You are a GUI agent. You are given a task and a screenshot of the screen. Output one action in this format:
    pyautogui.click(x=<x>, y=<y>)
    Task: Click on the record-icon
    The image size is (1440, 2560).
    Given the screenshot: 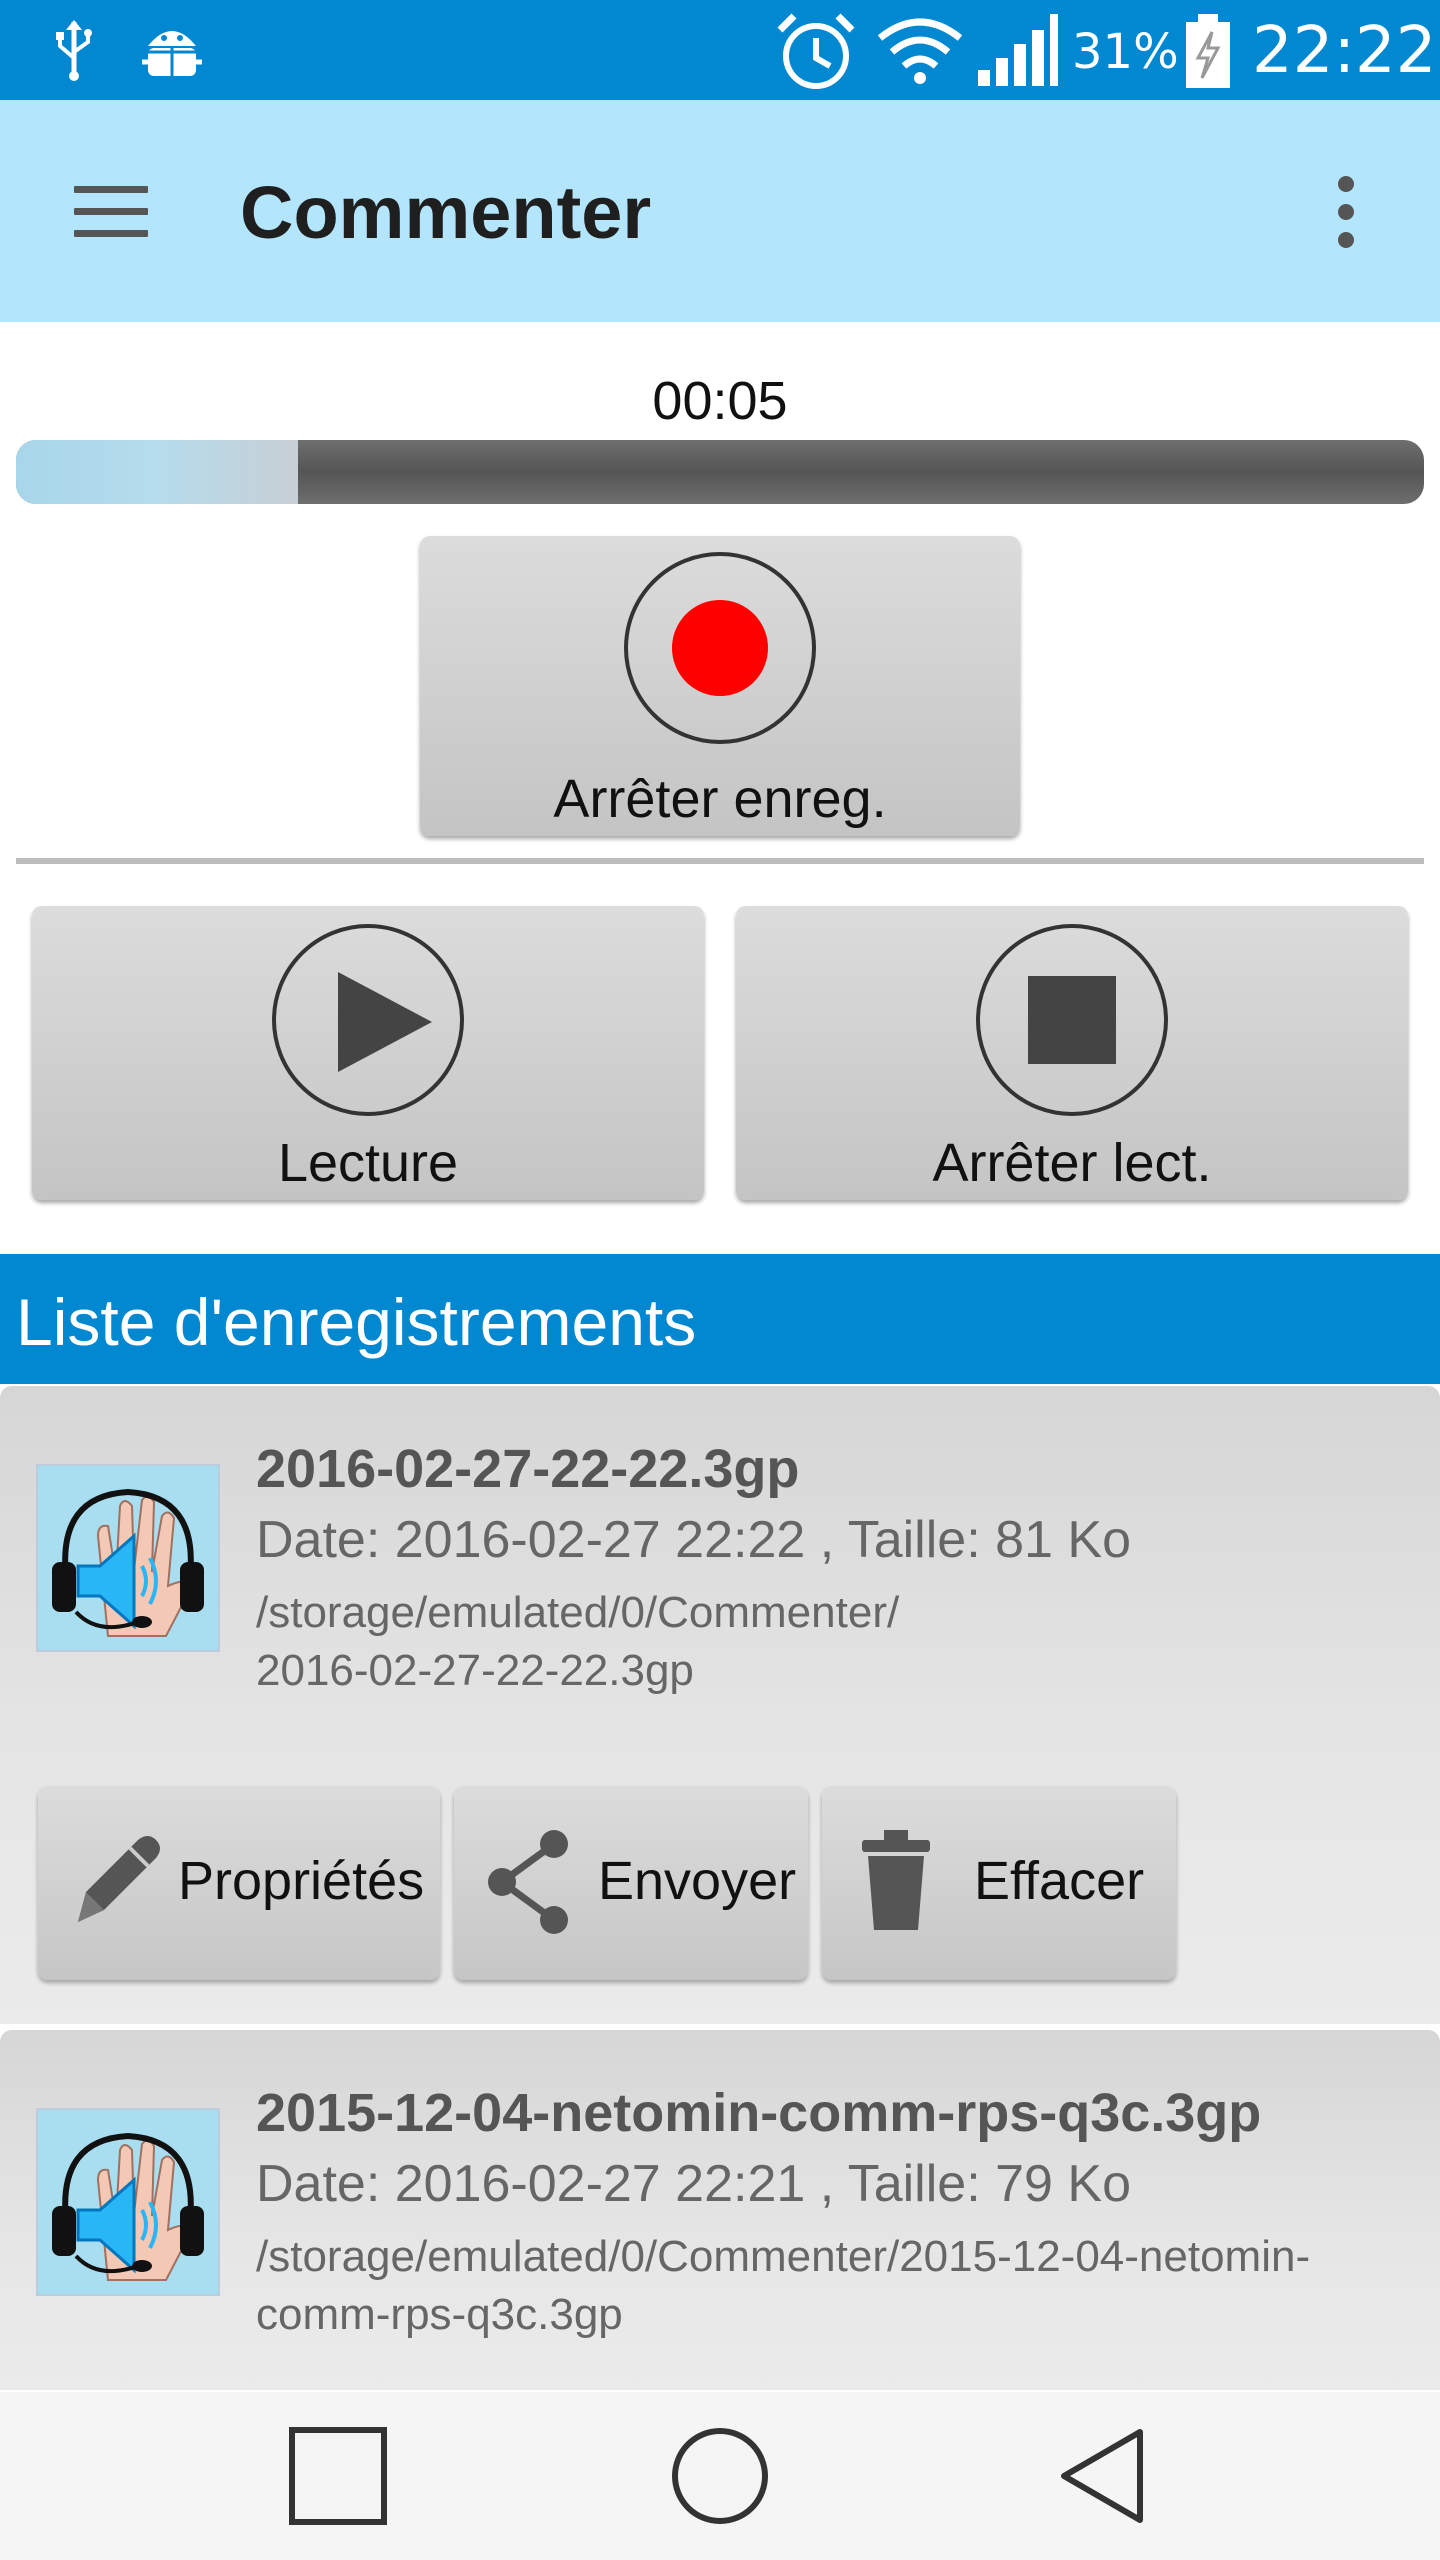 What is the action you would take?
    pyautogui.click(x=720, y=648)
    